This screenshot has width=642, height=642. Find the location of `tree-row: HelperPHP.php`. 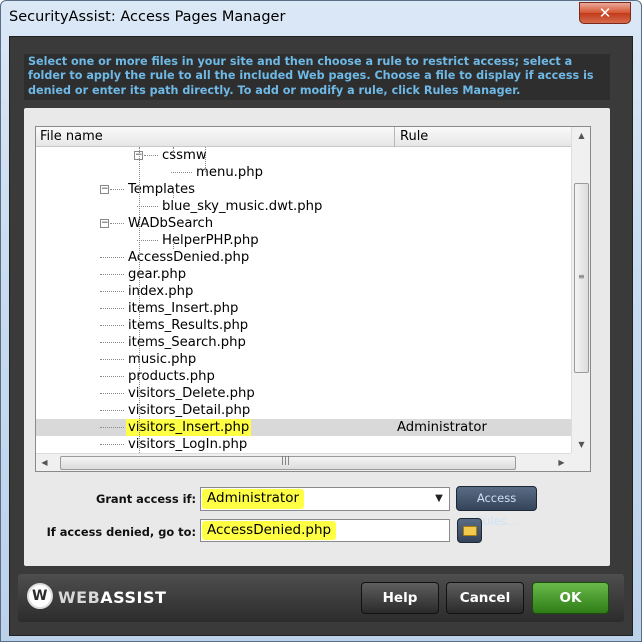

tree-row: HelperPHP.php is located at coordinates (303, 240).